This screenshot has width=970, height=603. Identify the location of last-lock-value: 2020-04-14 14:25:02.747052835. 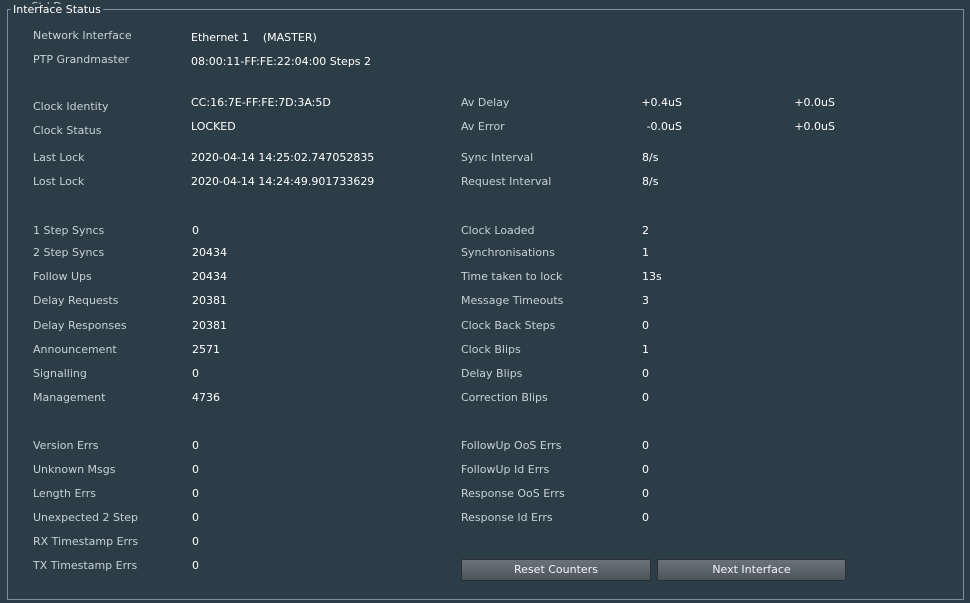
(283, 157).